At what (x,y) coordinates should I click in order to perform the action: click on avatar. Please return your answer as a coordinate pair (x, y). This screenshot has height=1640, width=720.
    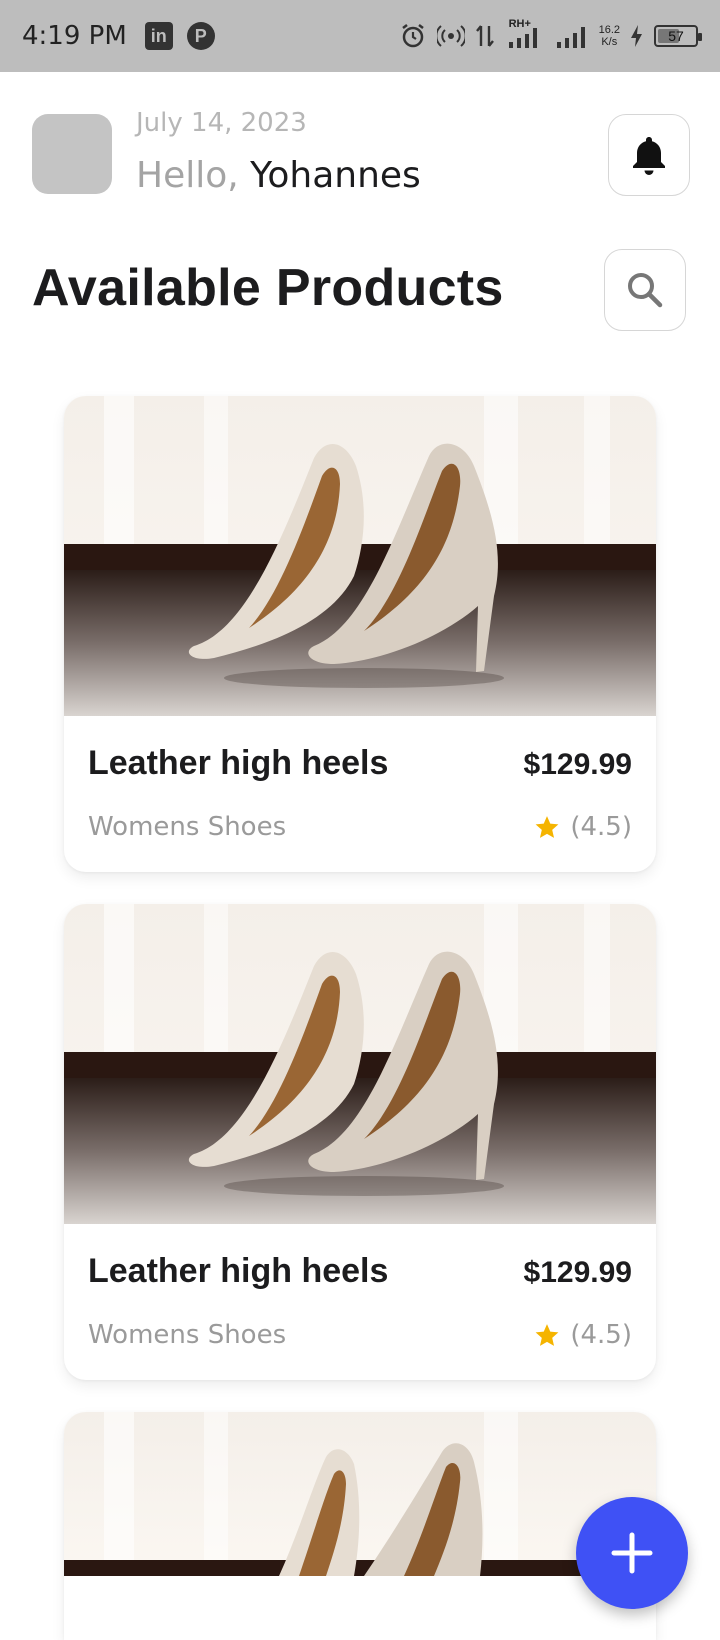
    Looking at the image, I should click on (72, 154).